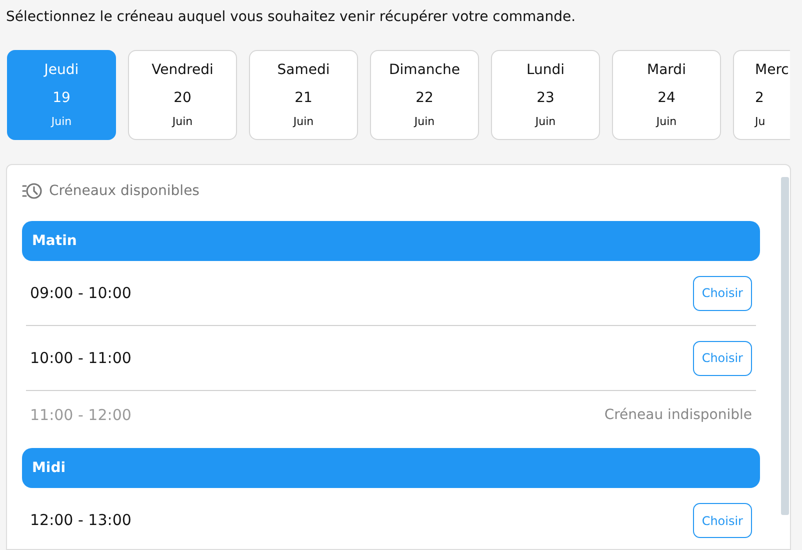  Describe the element at coordinates (424, 95) in the screenshot. I see `day-card: Dimanche 22 Juin` at that location.